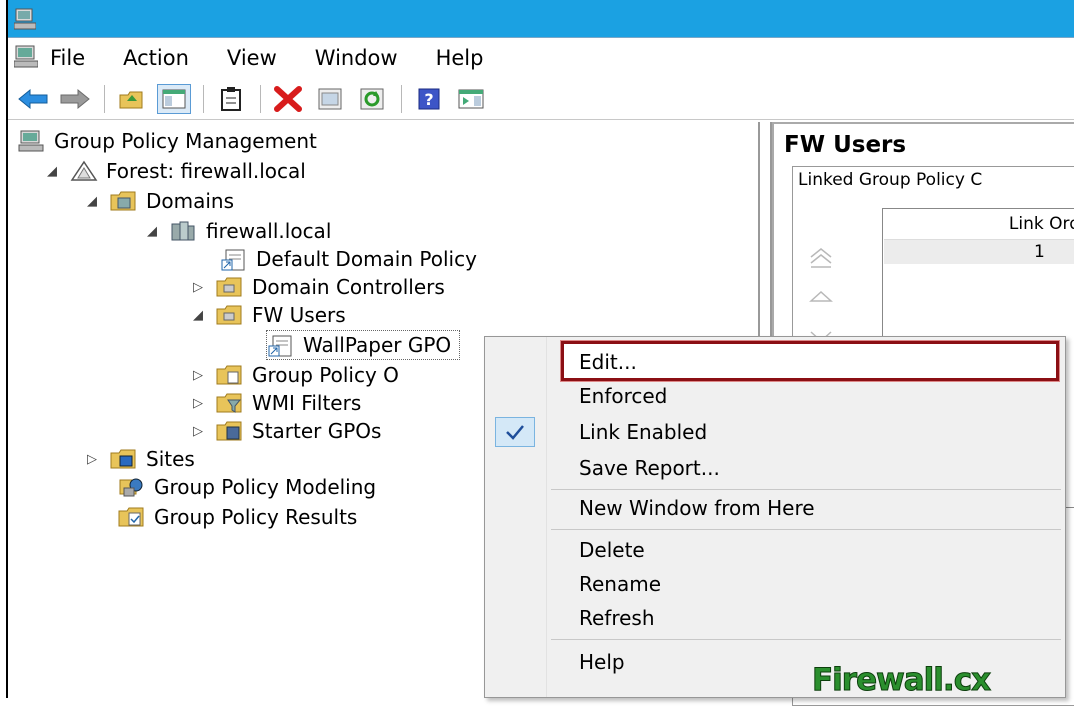 The height and width of the screenshot is (706, 1074). What do you see at coordinates (979, 227) in the screenshot?
I see `column-header-link-order: Link Ord` at bounding box center [979, 227].